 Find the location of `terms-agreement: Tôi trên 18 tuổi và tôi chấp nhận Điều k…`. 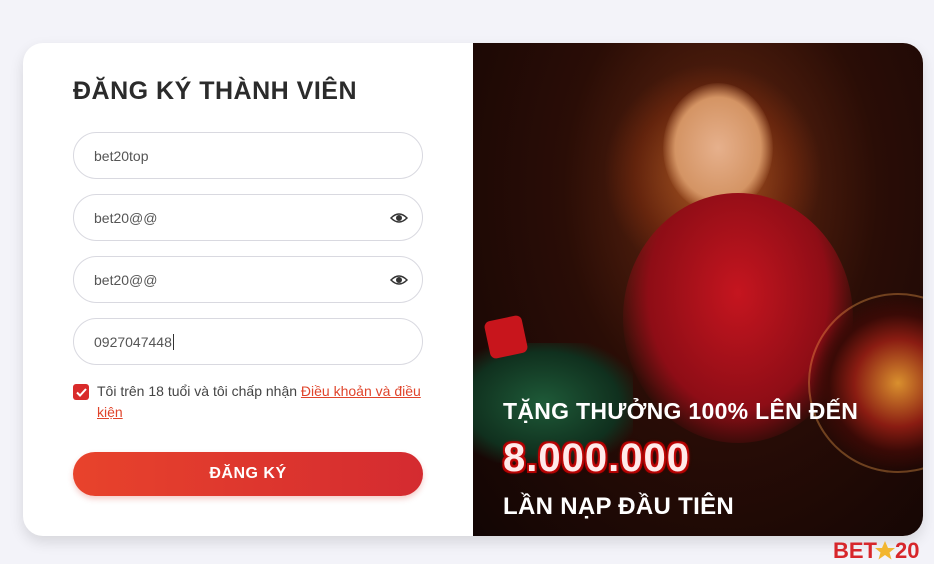

terms-agreement: Tôi trên 18 tuổi và tôi chấp nhận Điều k… is located at coordinates (248, 402).